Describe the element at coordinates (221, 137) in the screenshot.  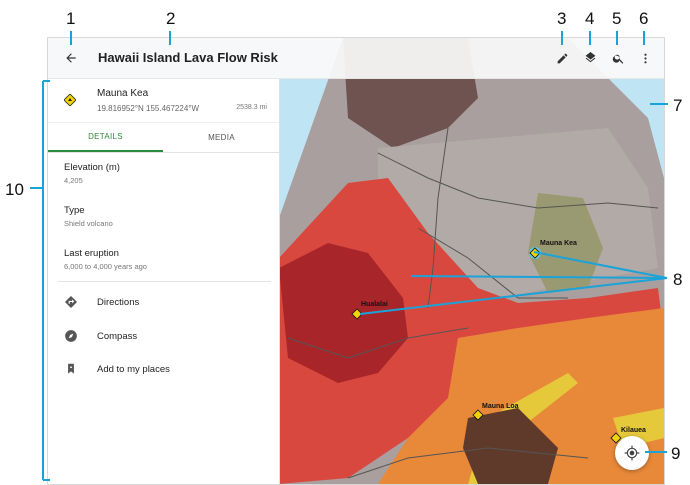
I see `tab-media: MEDIA` at that location.